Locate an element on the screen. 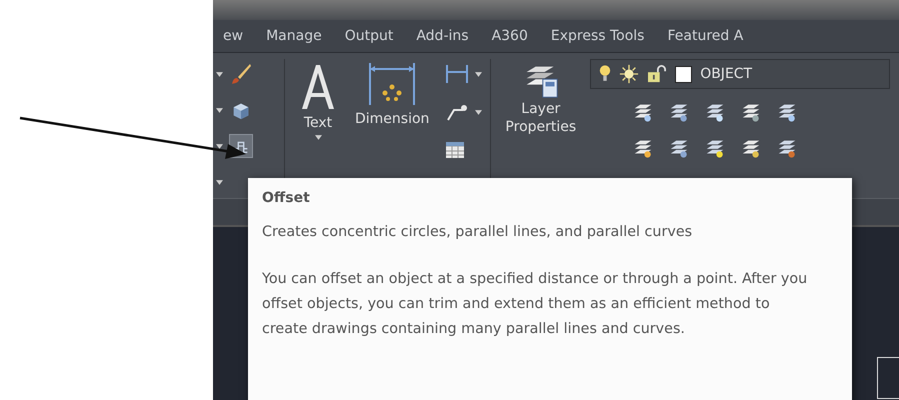 This screenshot has width=899, height=400. paintbrush-icon is located at coordinates (241, 74).